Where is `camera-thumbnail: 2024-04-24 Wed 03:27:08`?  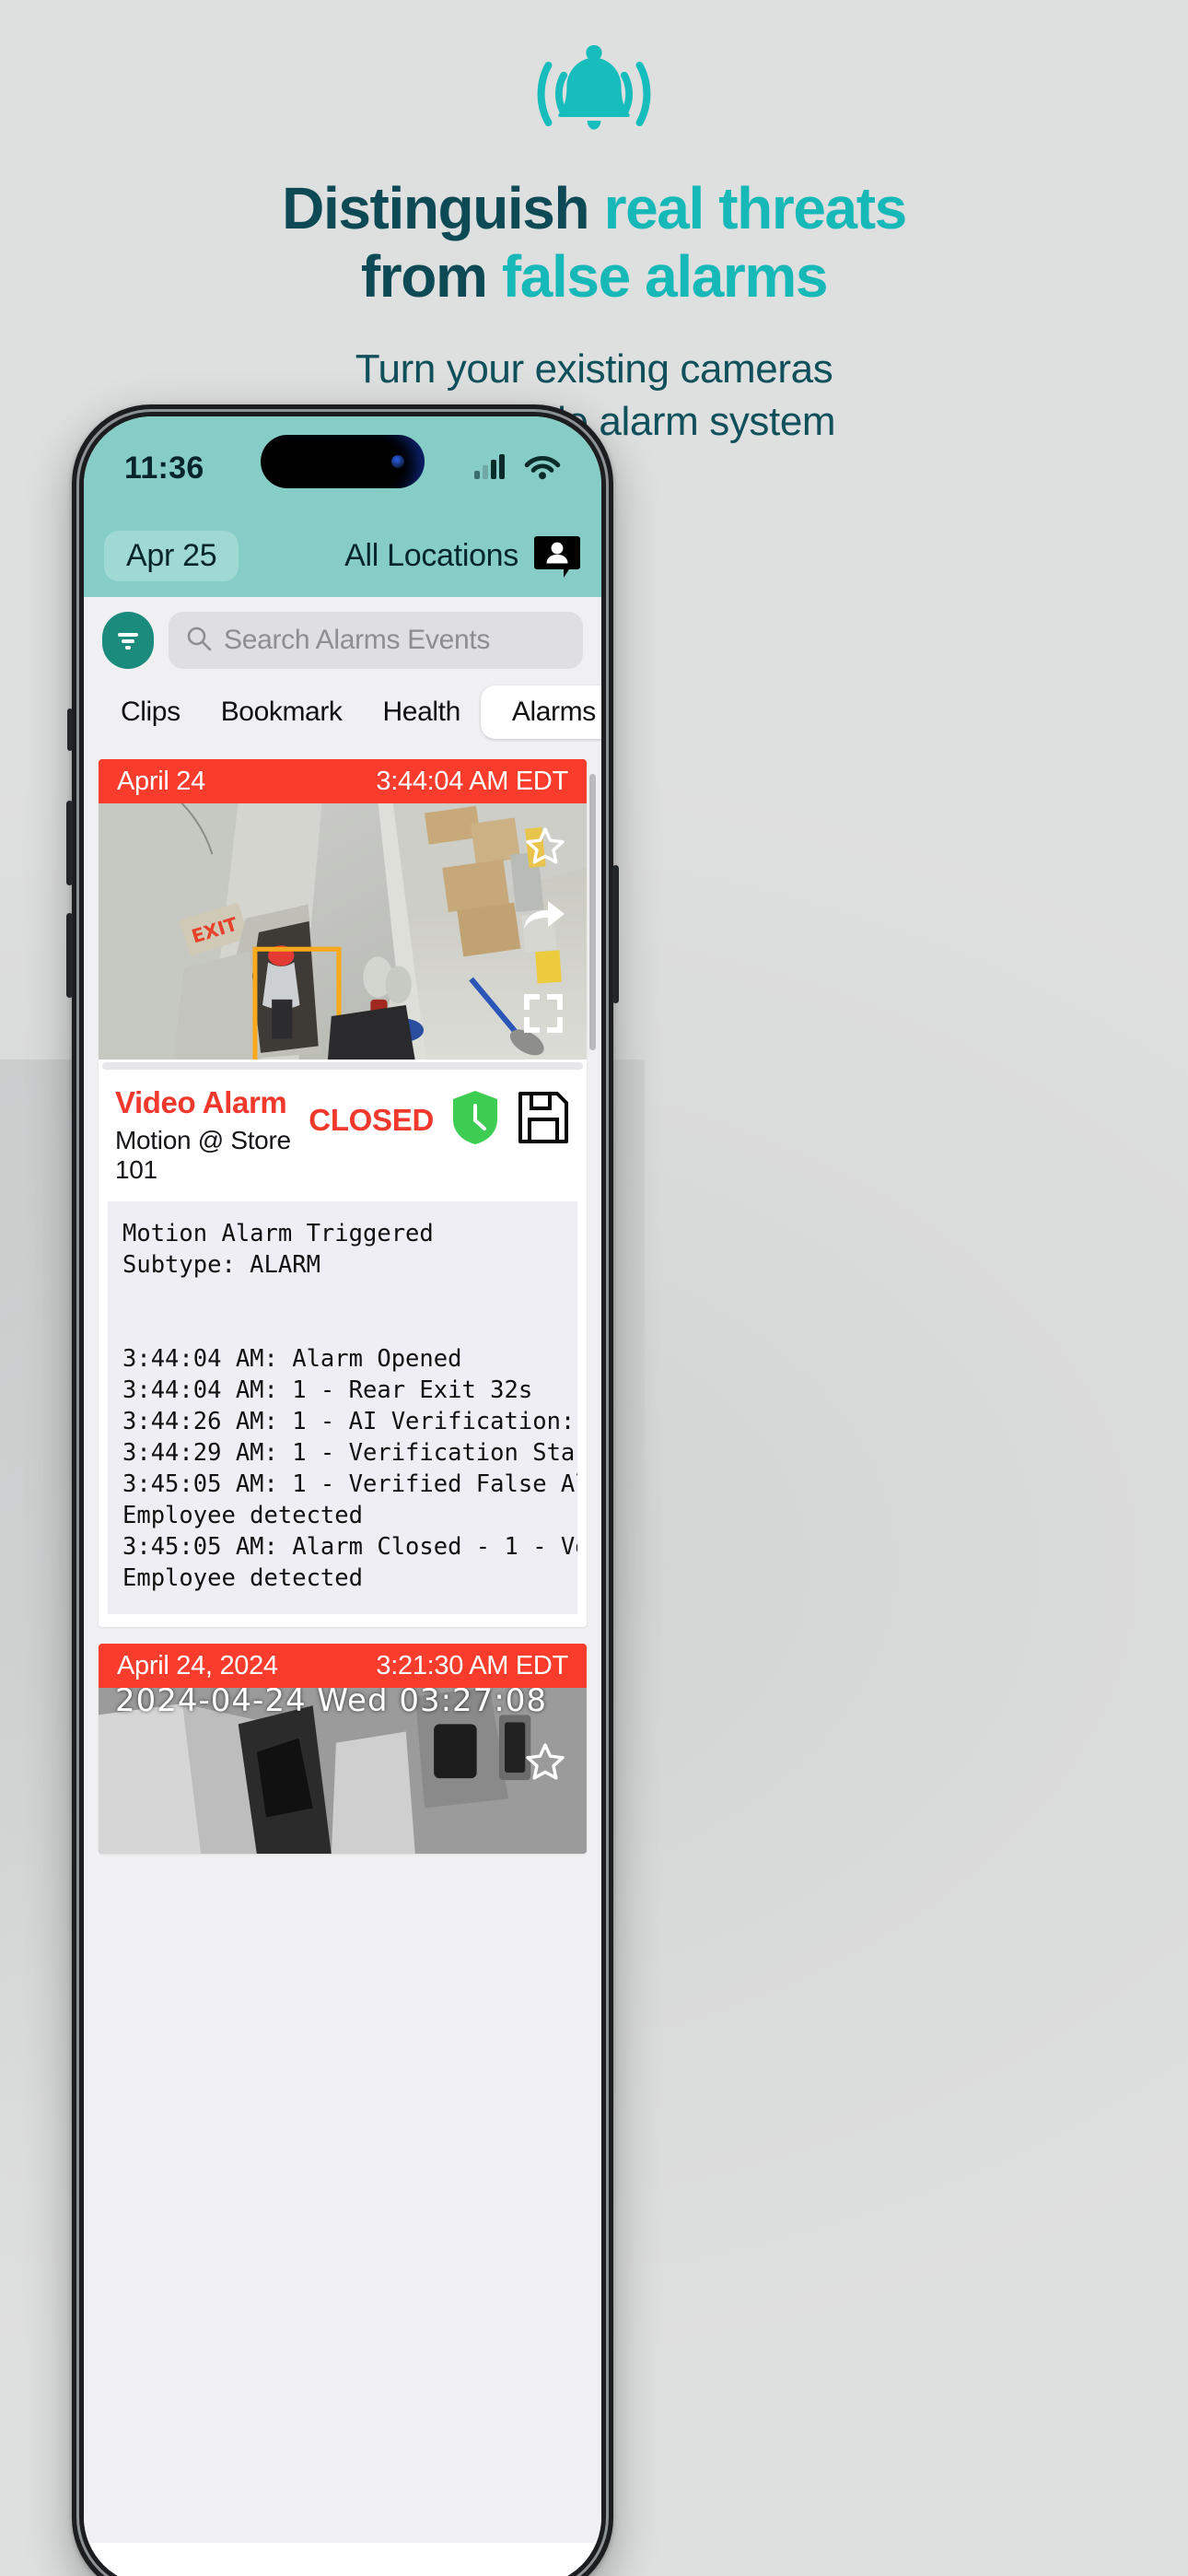 camera-thumbnail: 2024-04-24 Wed 03:27:08 is located at coordinates (343, 1771).